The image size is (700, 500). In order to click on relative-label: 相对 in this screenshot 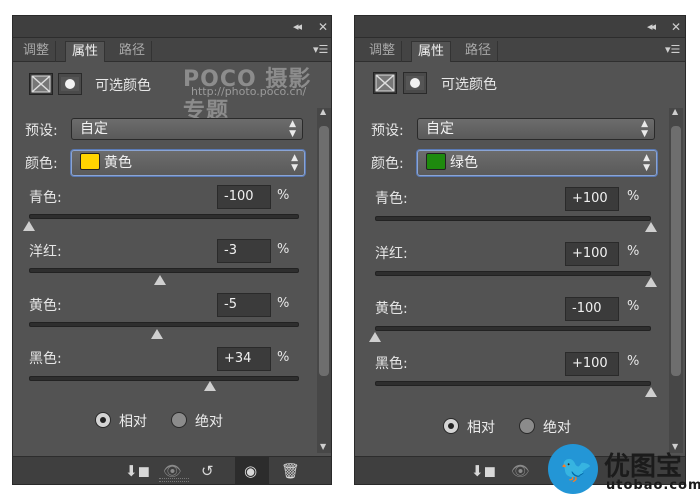, I will do `click(133, 422)`.